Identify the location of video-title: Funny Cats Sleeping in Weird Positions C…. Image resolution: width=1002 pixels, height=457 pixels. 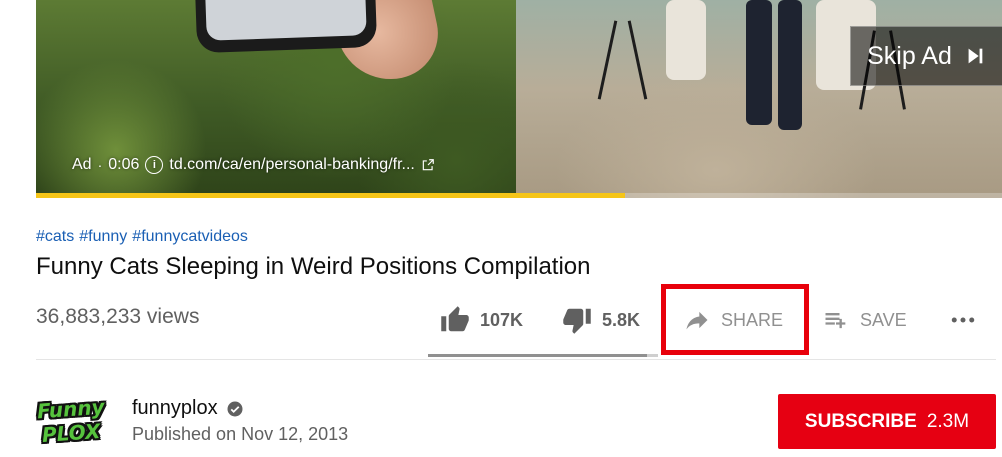
(313, 266).